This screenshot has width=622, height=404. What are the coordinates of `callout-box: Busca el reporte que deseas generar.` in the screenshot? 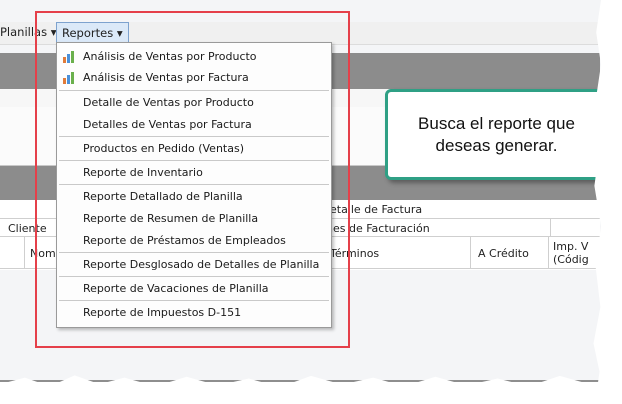 It's located at (496, 134).